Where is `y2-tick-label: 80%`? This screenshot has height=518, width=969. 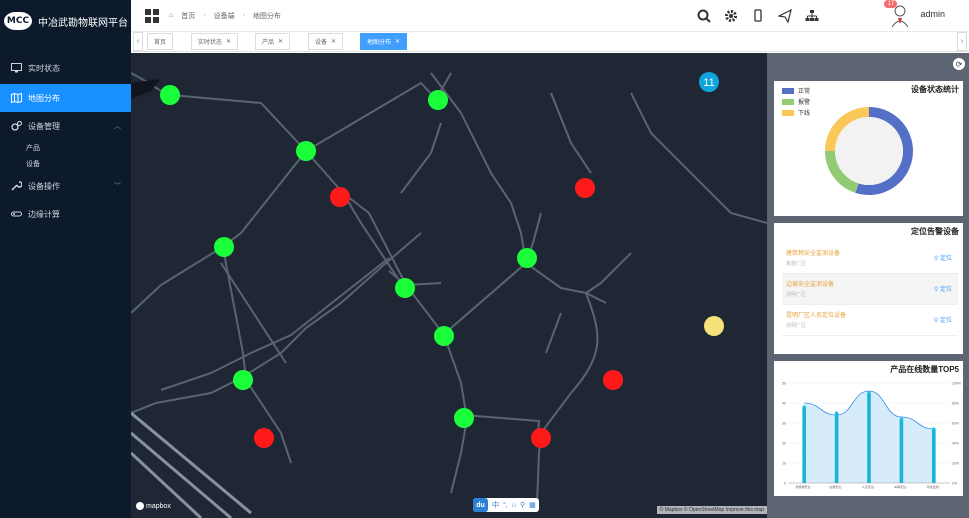
y2-tick-label: 80% is located at coordinates (955, 404).